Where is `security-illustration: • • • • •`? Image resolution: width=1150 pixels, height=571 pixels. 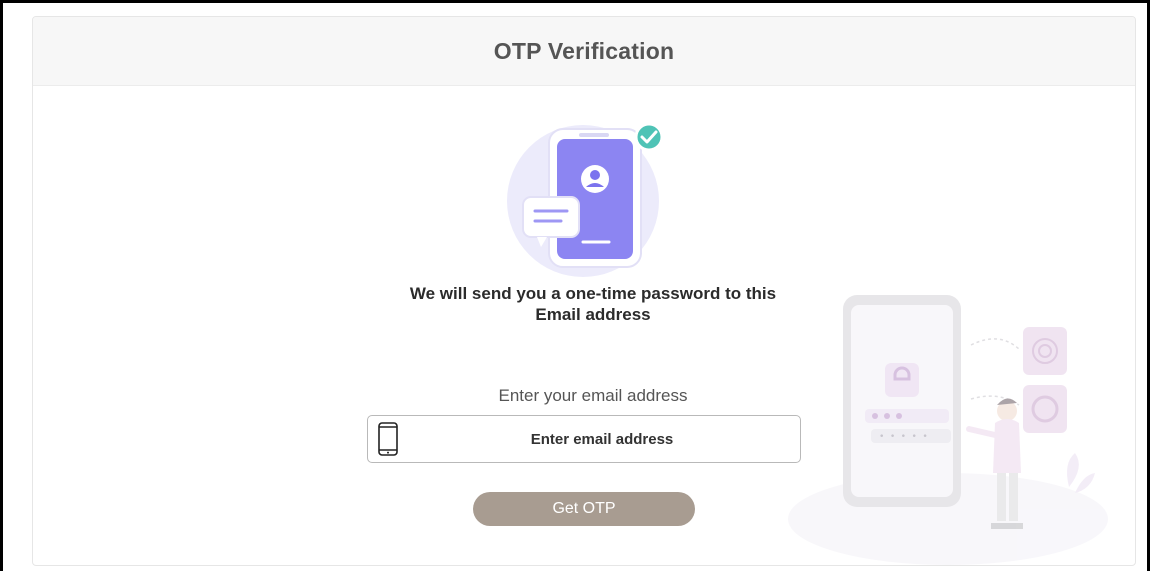
security-illustration: • • • • • is located at coordinates (948, 430).